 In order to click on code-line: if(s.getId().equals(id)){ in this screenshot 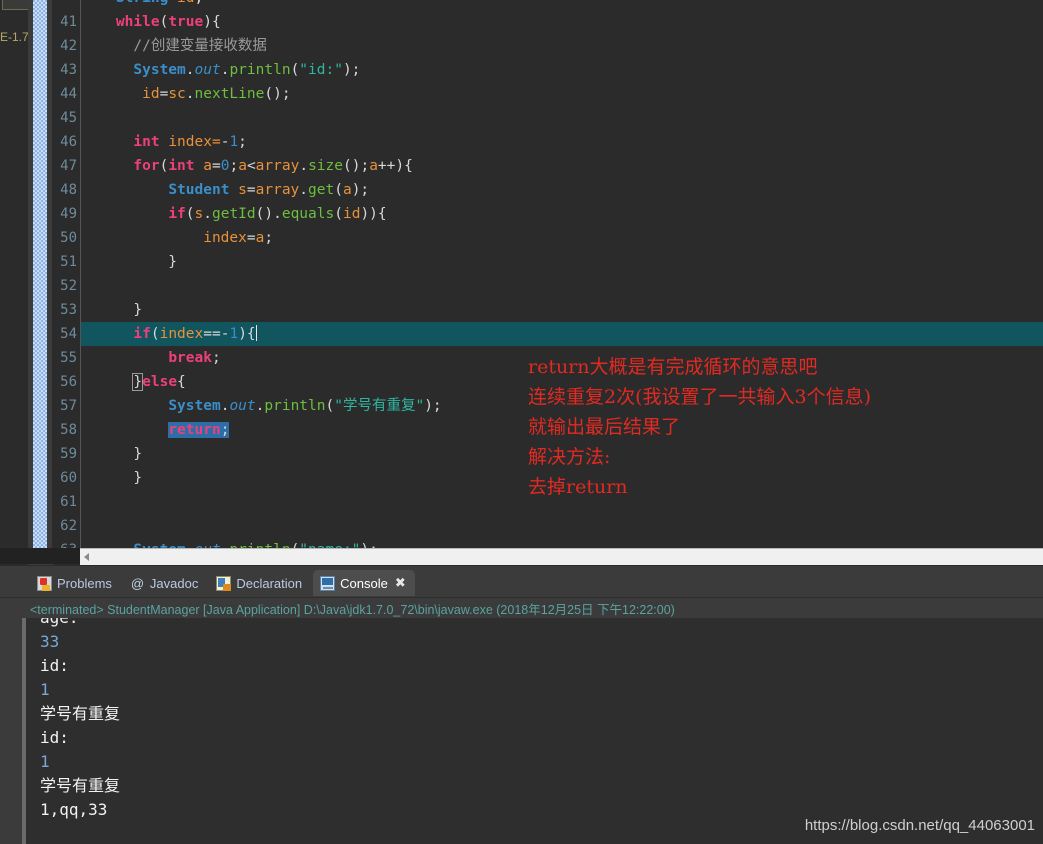, I will do `click(562, 214)`.